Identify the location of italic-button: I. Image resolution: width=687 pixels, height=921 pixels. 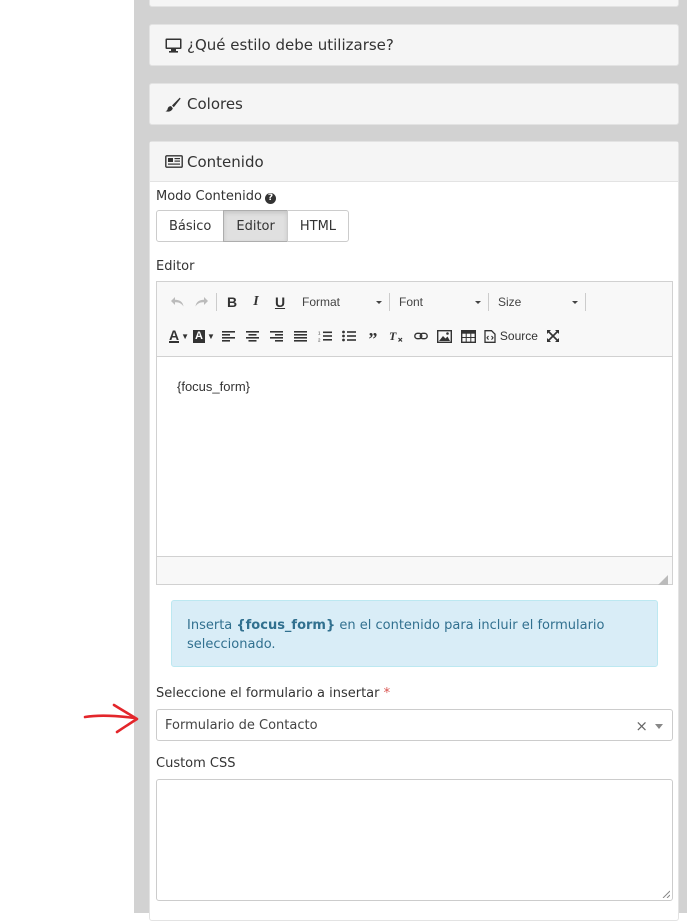
(256, 302).